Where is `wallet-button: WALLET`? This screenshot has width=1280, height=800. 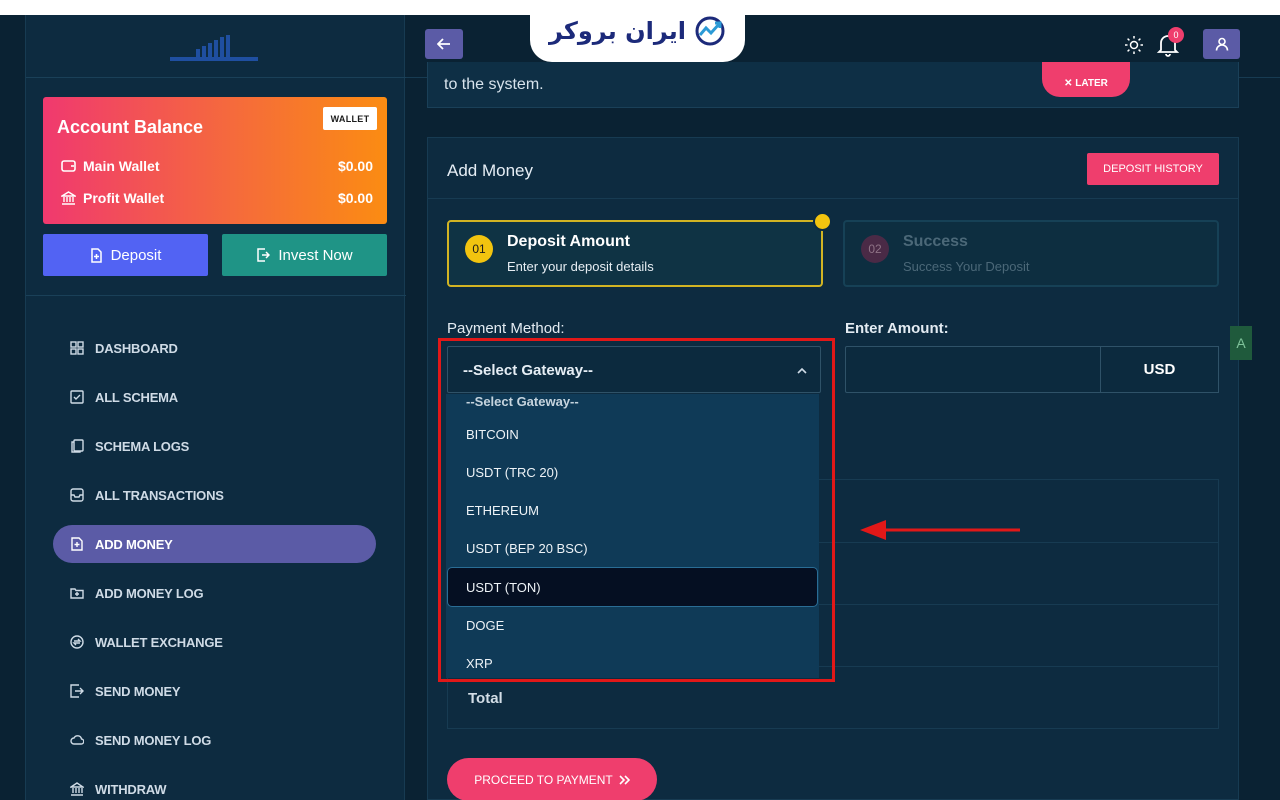 wallet-button: WALLET is located at coordinates (350, 118).